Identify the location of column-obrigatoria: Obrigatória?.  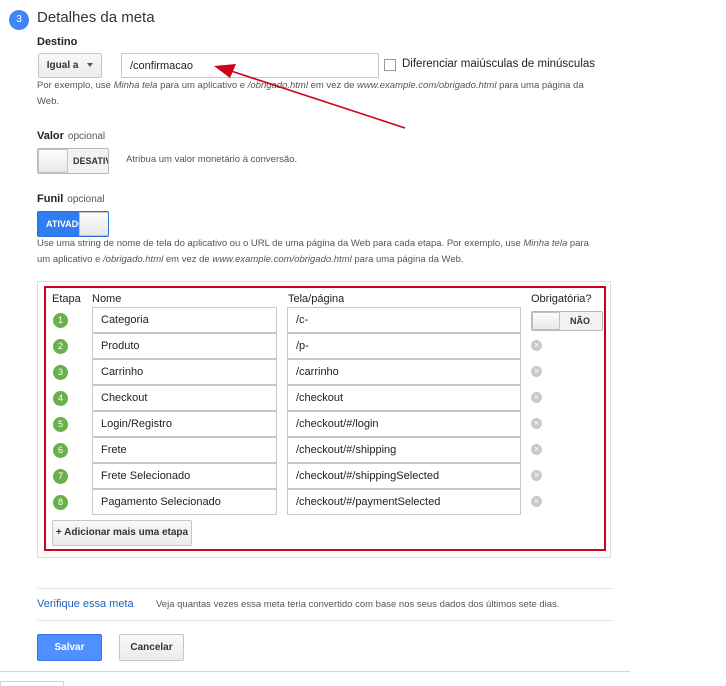
(561, 299).